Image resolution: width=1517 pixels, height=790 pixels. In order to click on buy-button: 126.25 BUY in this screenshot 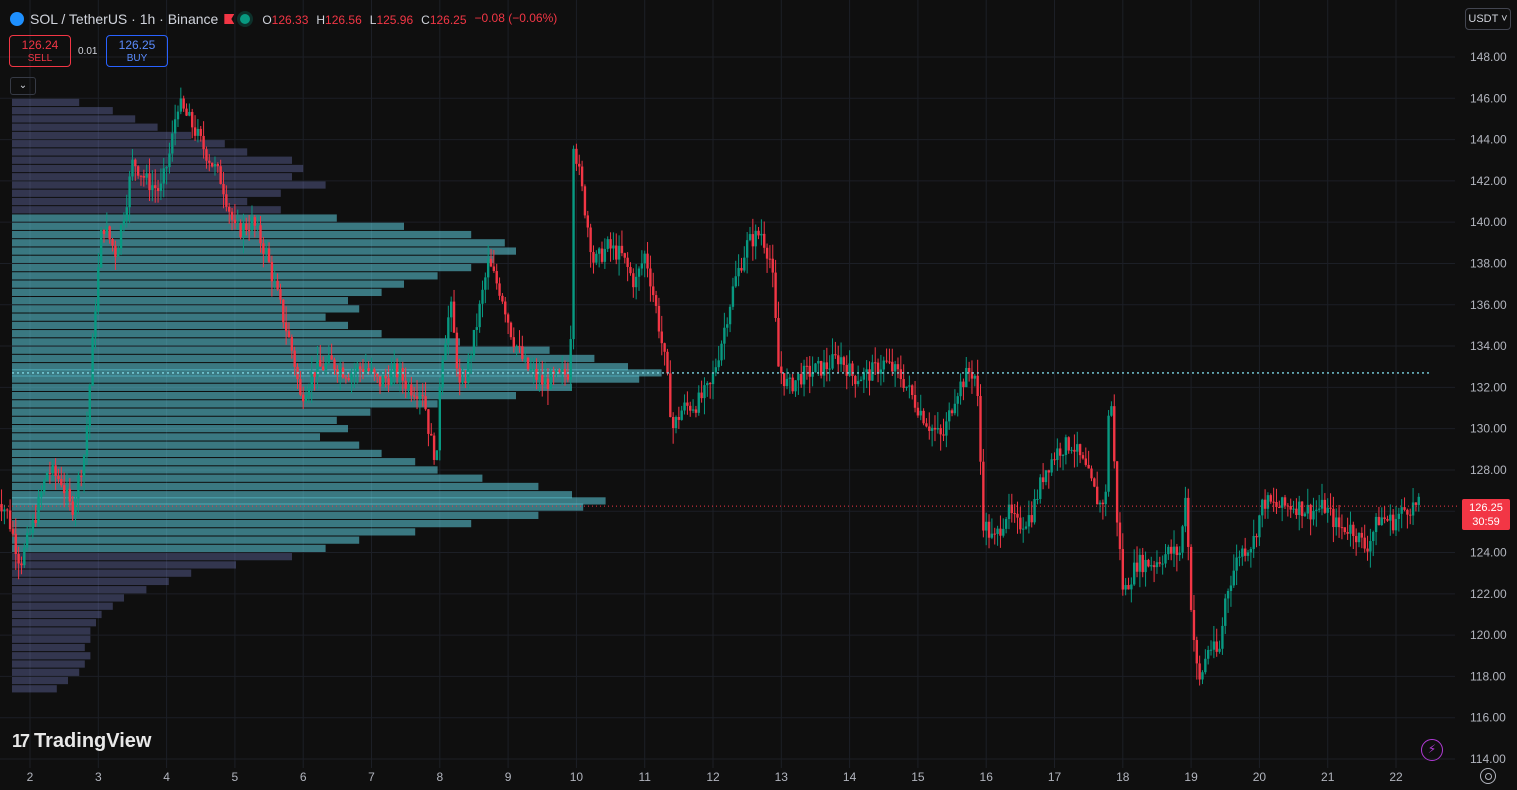, I will do `click(137, 51)`.